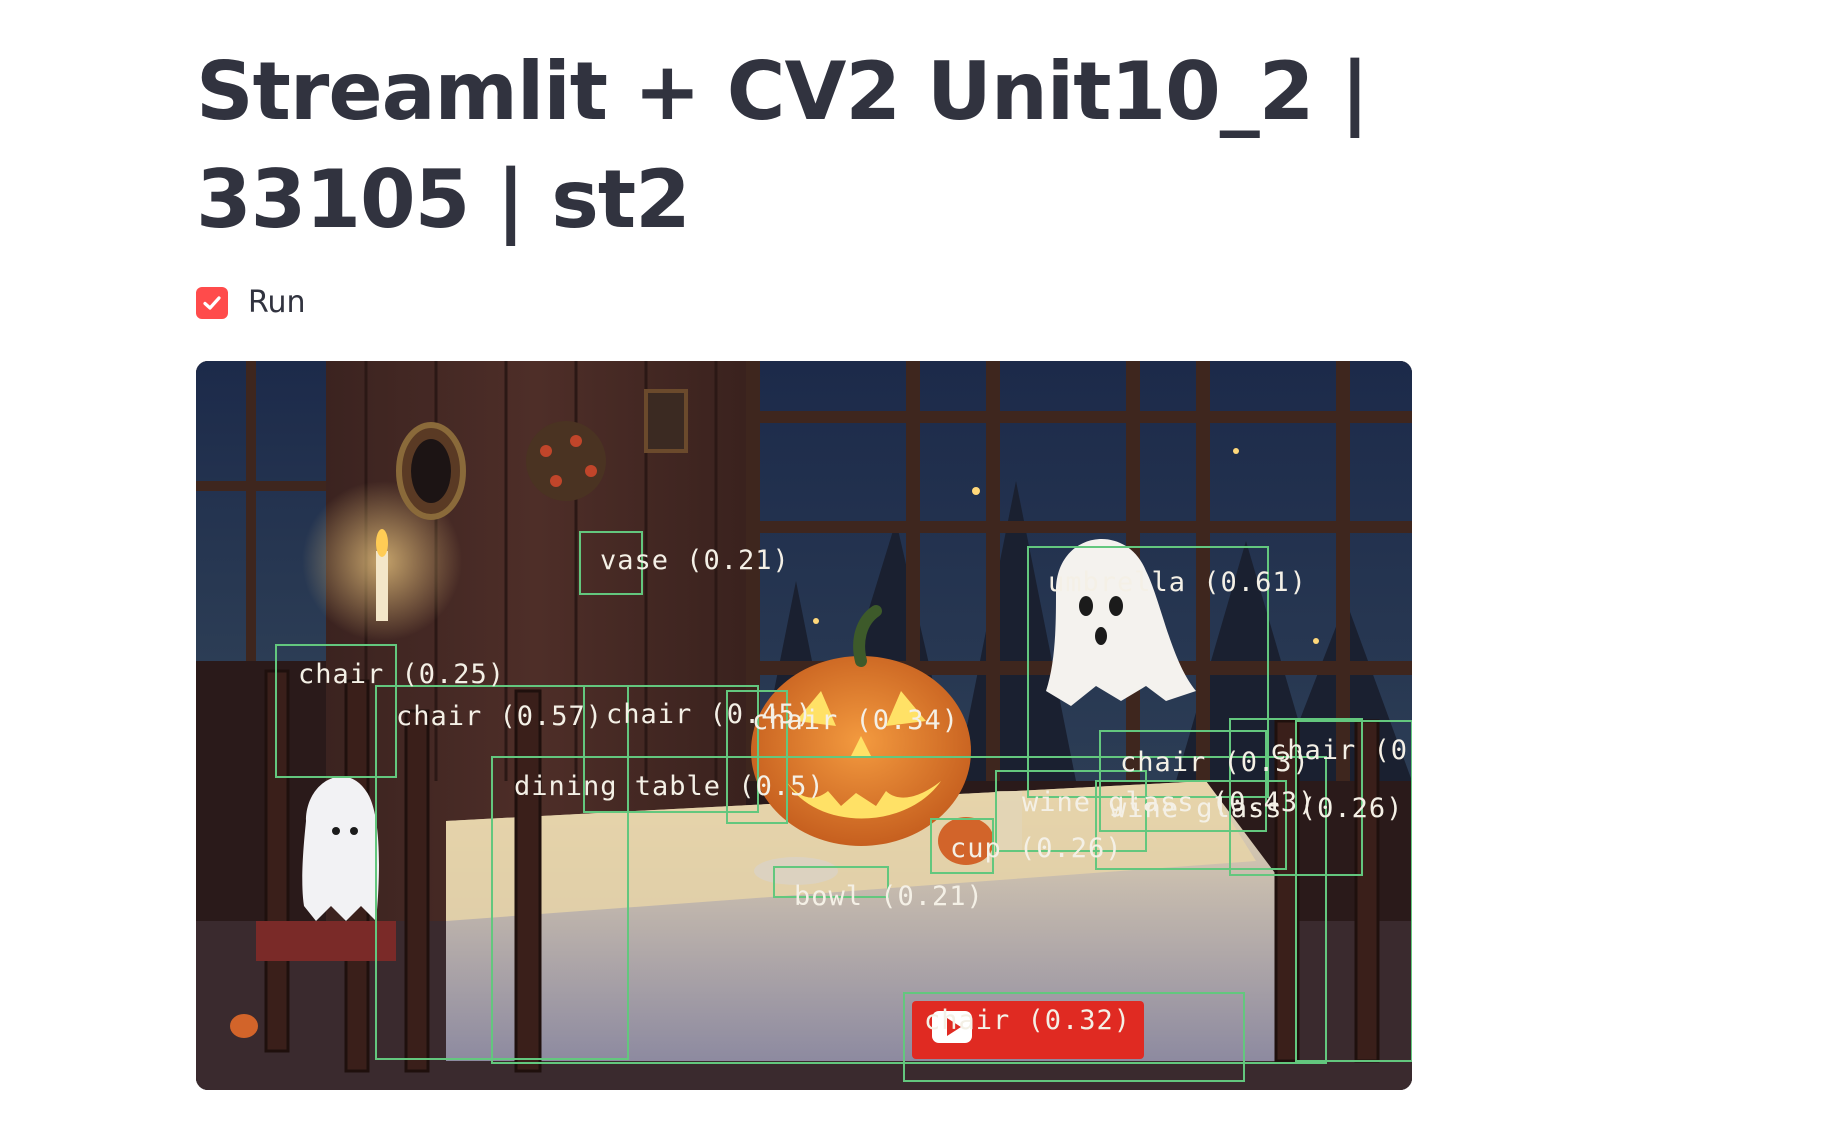 The image size is (1838, 1128). Describe the element at coordinates (783, 145) in the screenshot. I see `page-title: Streamlit + CV2 Unit10_2 | 33105 | st2` at that location.